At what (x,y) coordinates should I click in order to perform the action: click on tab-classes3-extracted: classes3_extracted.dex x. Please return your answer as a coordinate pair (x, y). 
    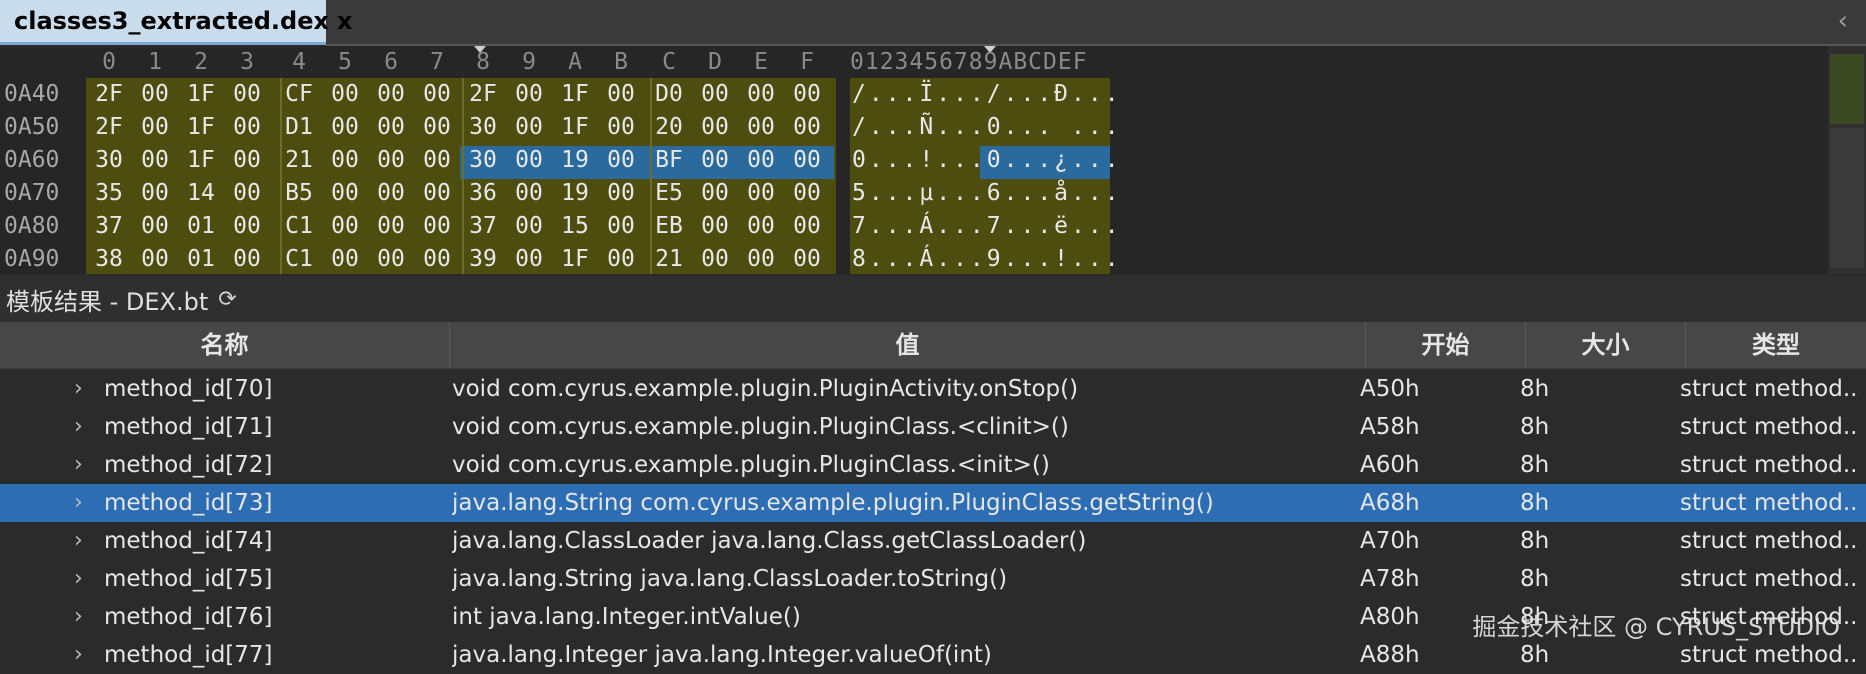
    Looking at the image, I should click on (176, 22).